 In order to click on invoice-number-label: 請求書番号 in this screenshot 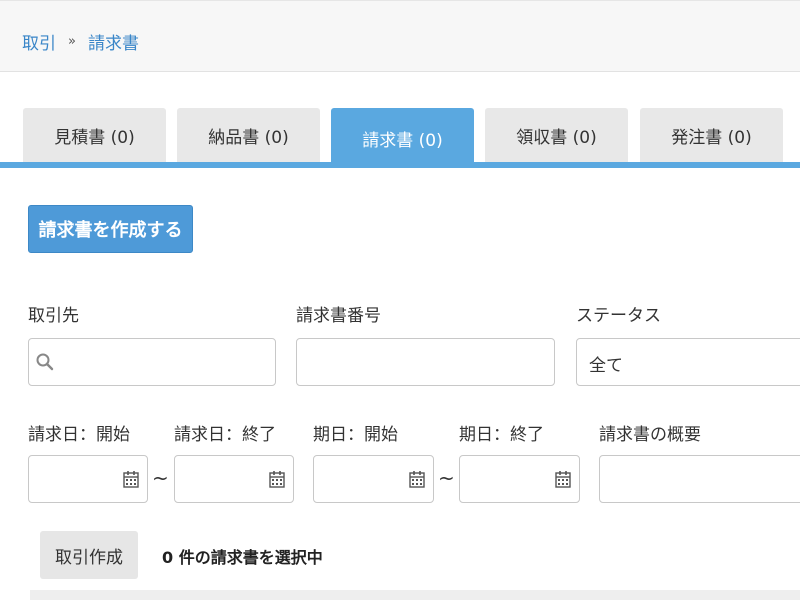, I will do `click(338, 316)`.